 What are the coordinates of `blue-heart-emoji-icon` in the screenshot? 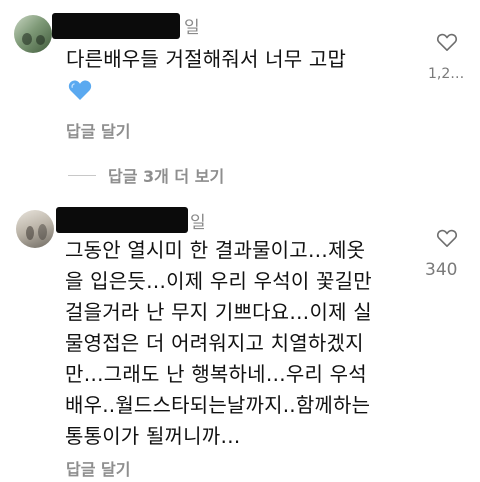 It's located at (80, 90).